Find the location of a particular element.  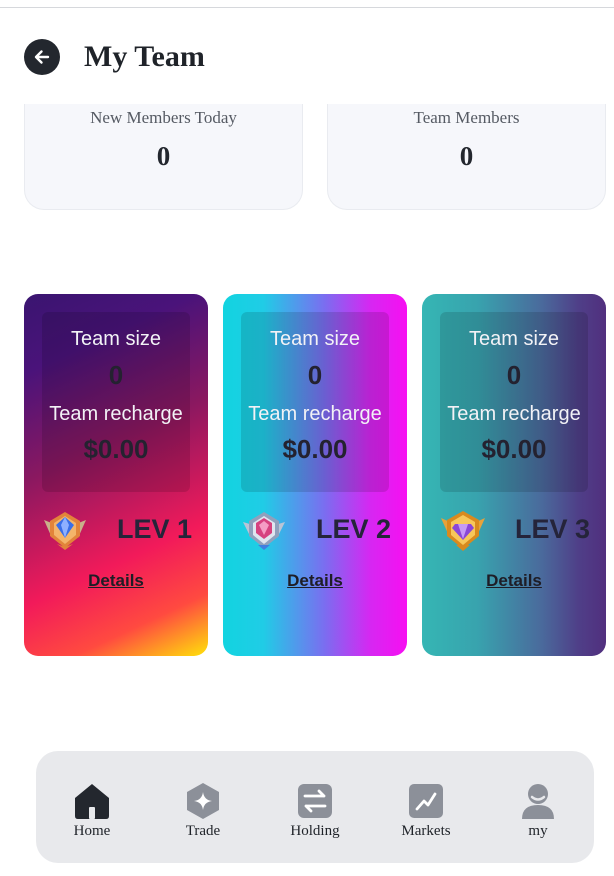

level-row: LEV 2 is located at coordinates (319, 530).